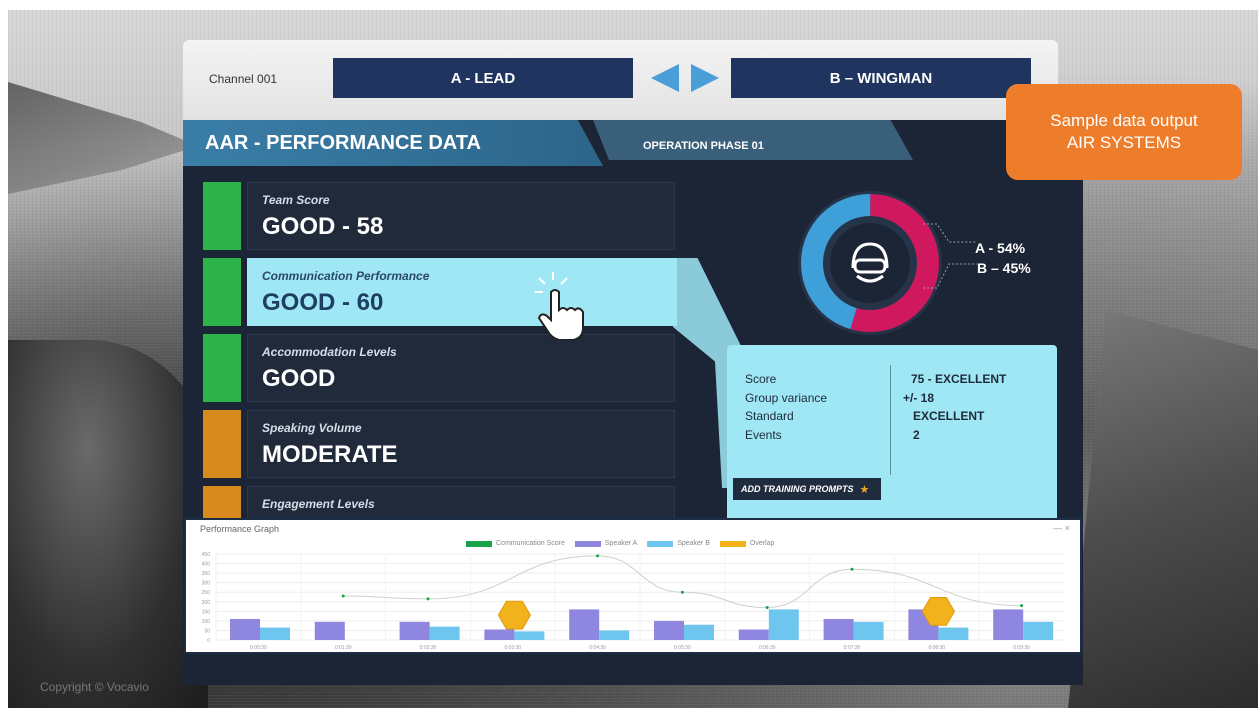 The image size is (1258, 708). I want to click on pilot-silhouette, so click(108, 524).